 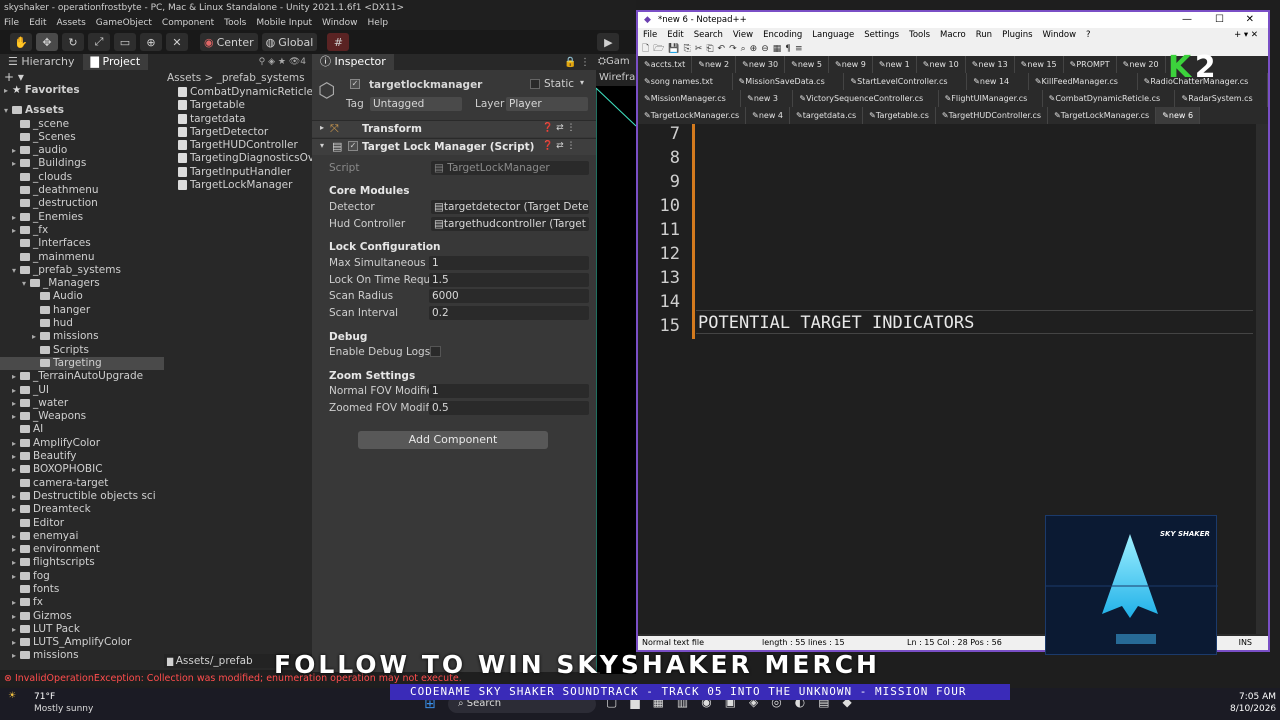 I want to click on notepad-tab: ✎ new 10, so click(x=941, y=64).